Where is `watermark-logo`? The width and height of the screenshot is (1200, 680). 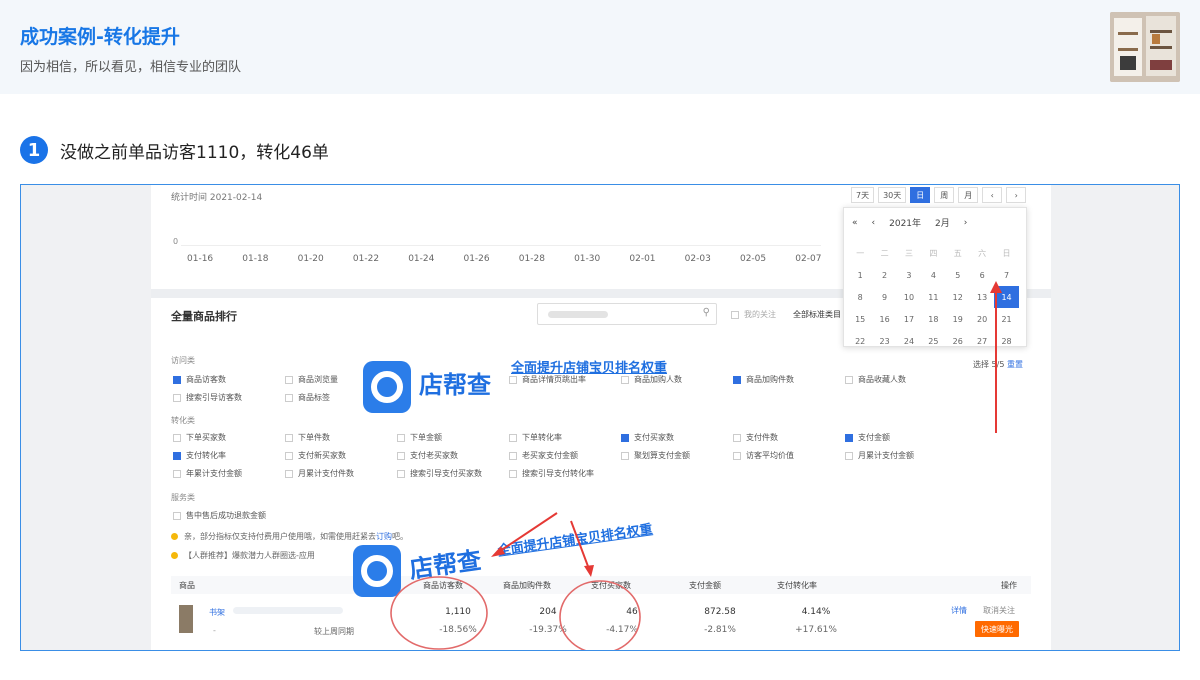 watermark-logo is located at coordinates (377, 571).